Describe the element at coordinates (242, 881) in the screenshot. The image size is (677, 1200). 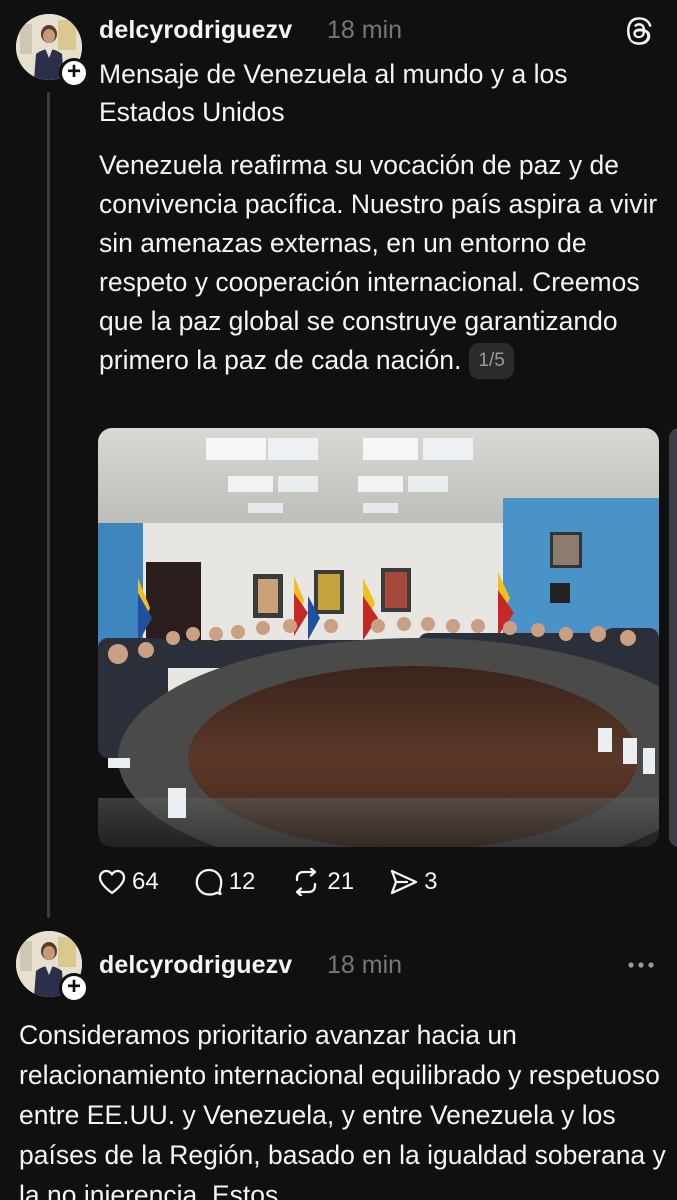
I see `comment-count: 12` at that location.